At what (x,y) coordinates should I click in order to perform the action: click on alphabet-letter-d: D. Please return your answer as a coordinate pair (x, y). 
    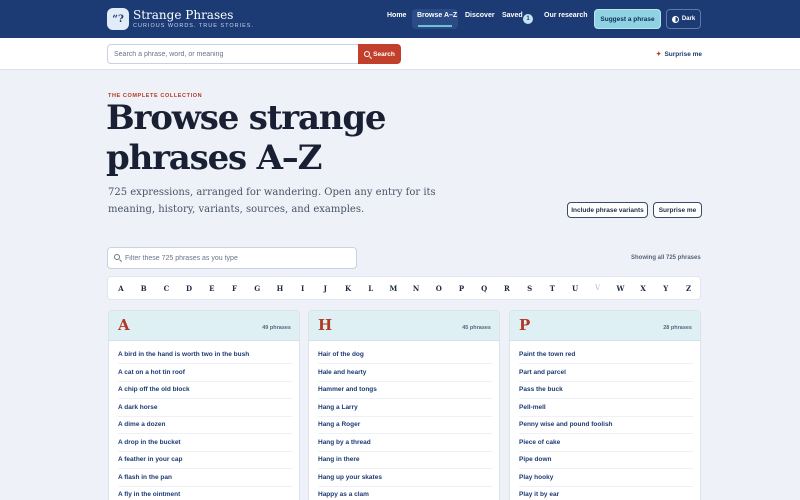
    Looking at the image, I should click on (189, 288).